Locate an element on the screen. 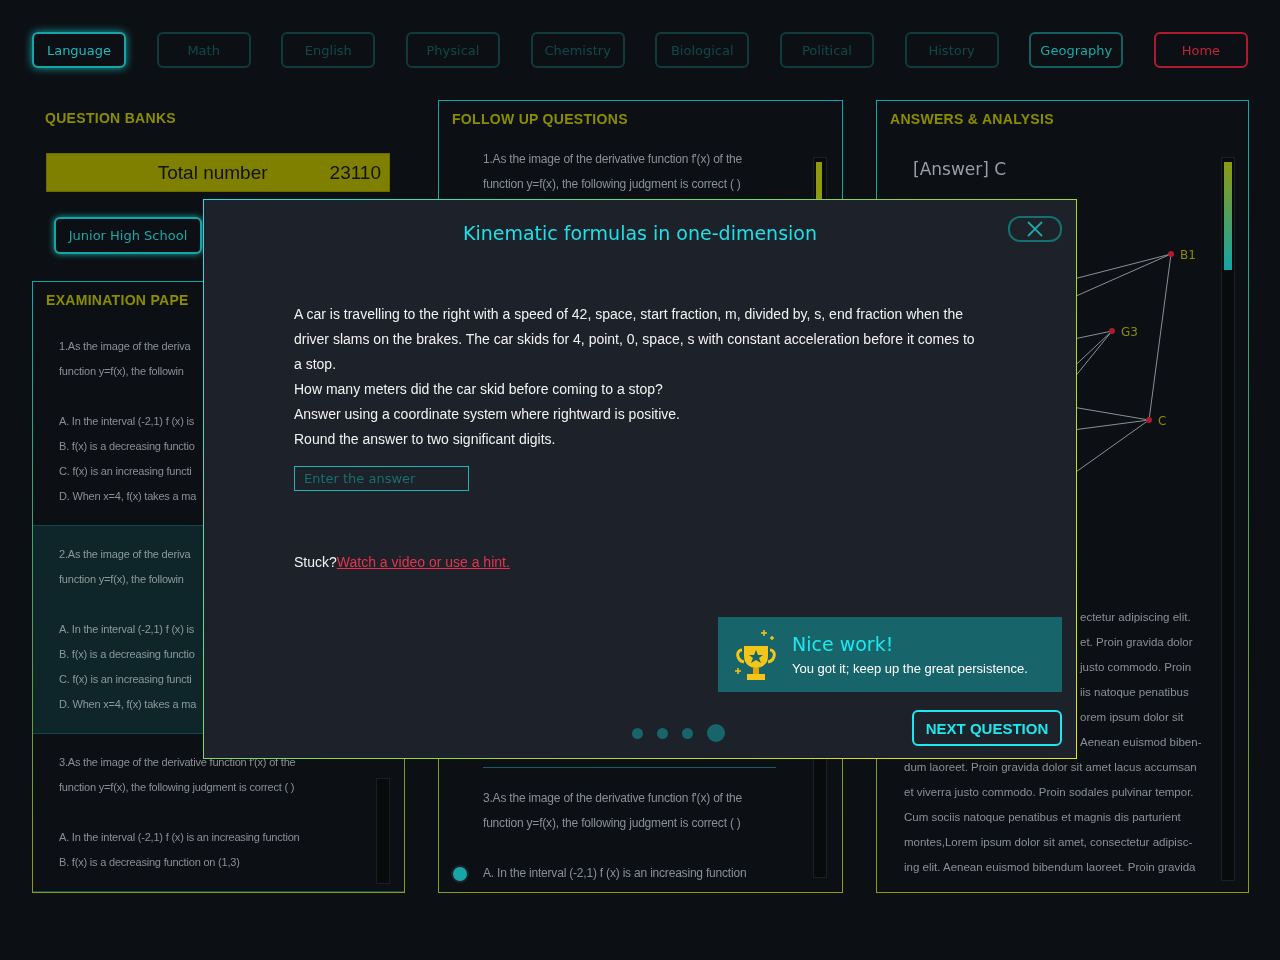 This screenshot has width=1280, height=960. analysis-text: iis natoque penatibus is located at coordinates (1134, 692).